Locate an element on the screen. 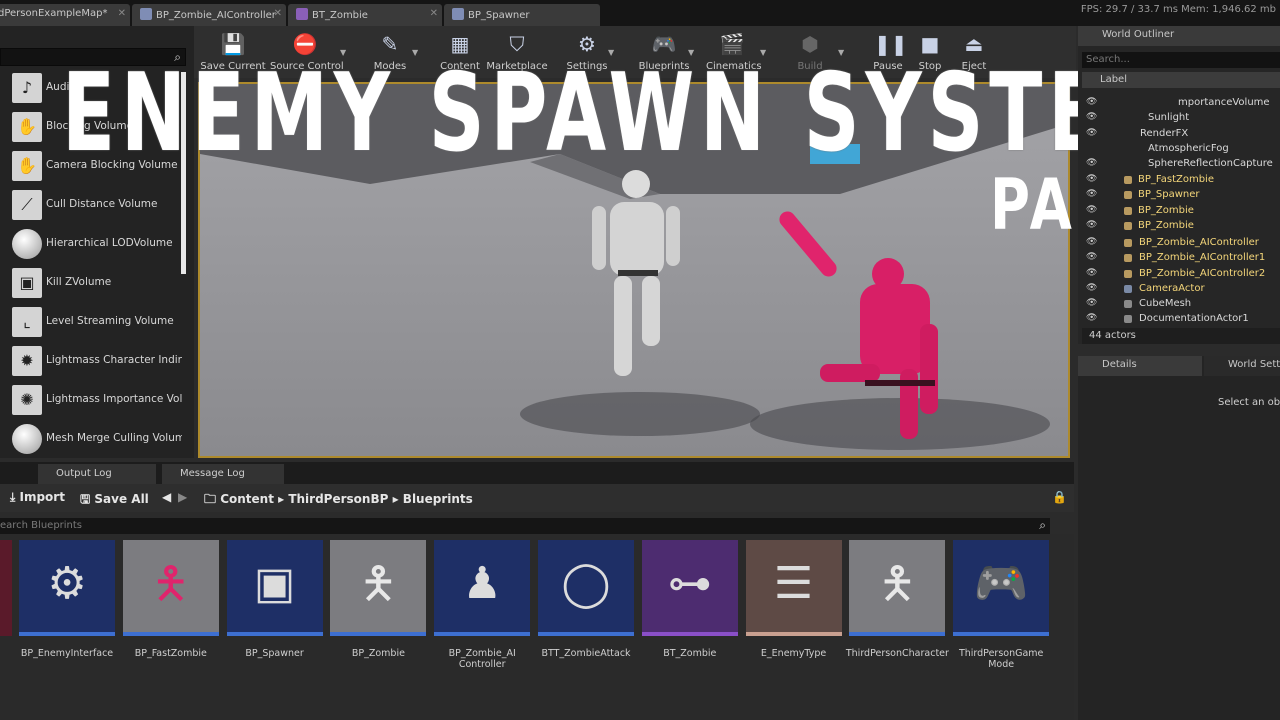 Image resolution: width=1280 pixels, height=720 pixels. outliner-row: 👁 SphereReflectionCapture is located at coordinates (1181, 164).